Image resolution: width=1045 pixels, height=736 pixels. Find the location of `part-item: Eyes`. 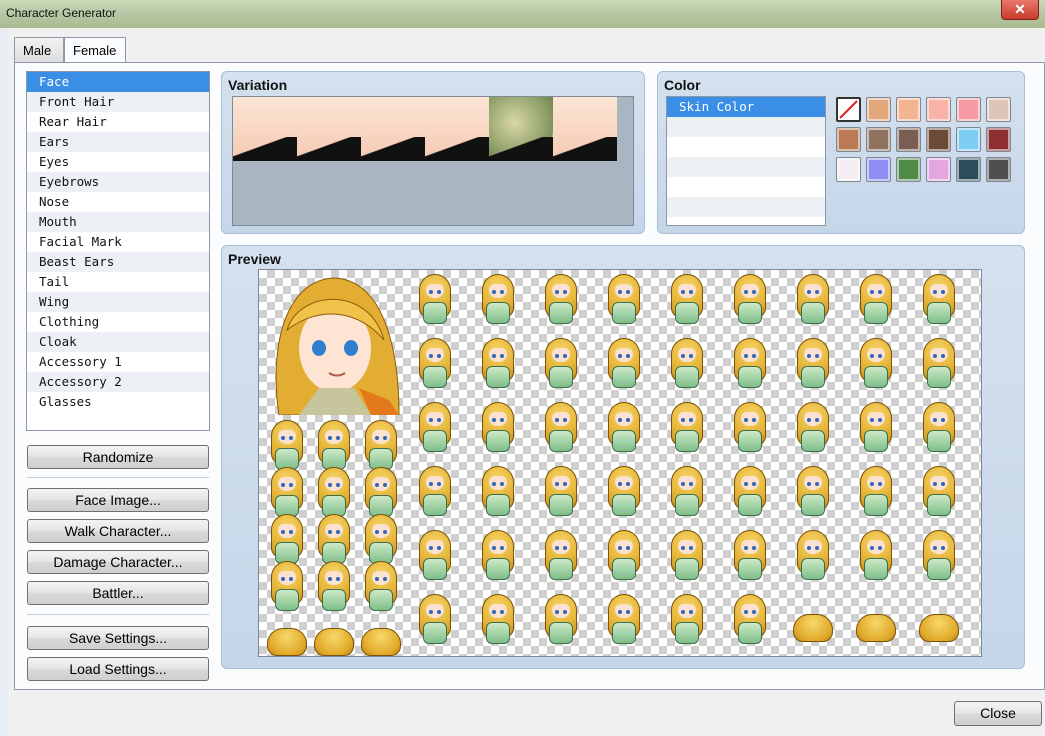

part-item: Eyes is located at coordinates (118, 162).